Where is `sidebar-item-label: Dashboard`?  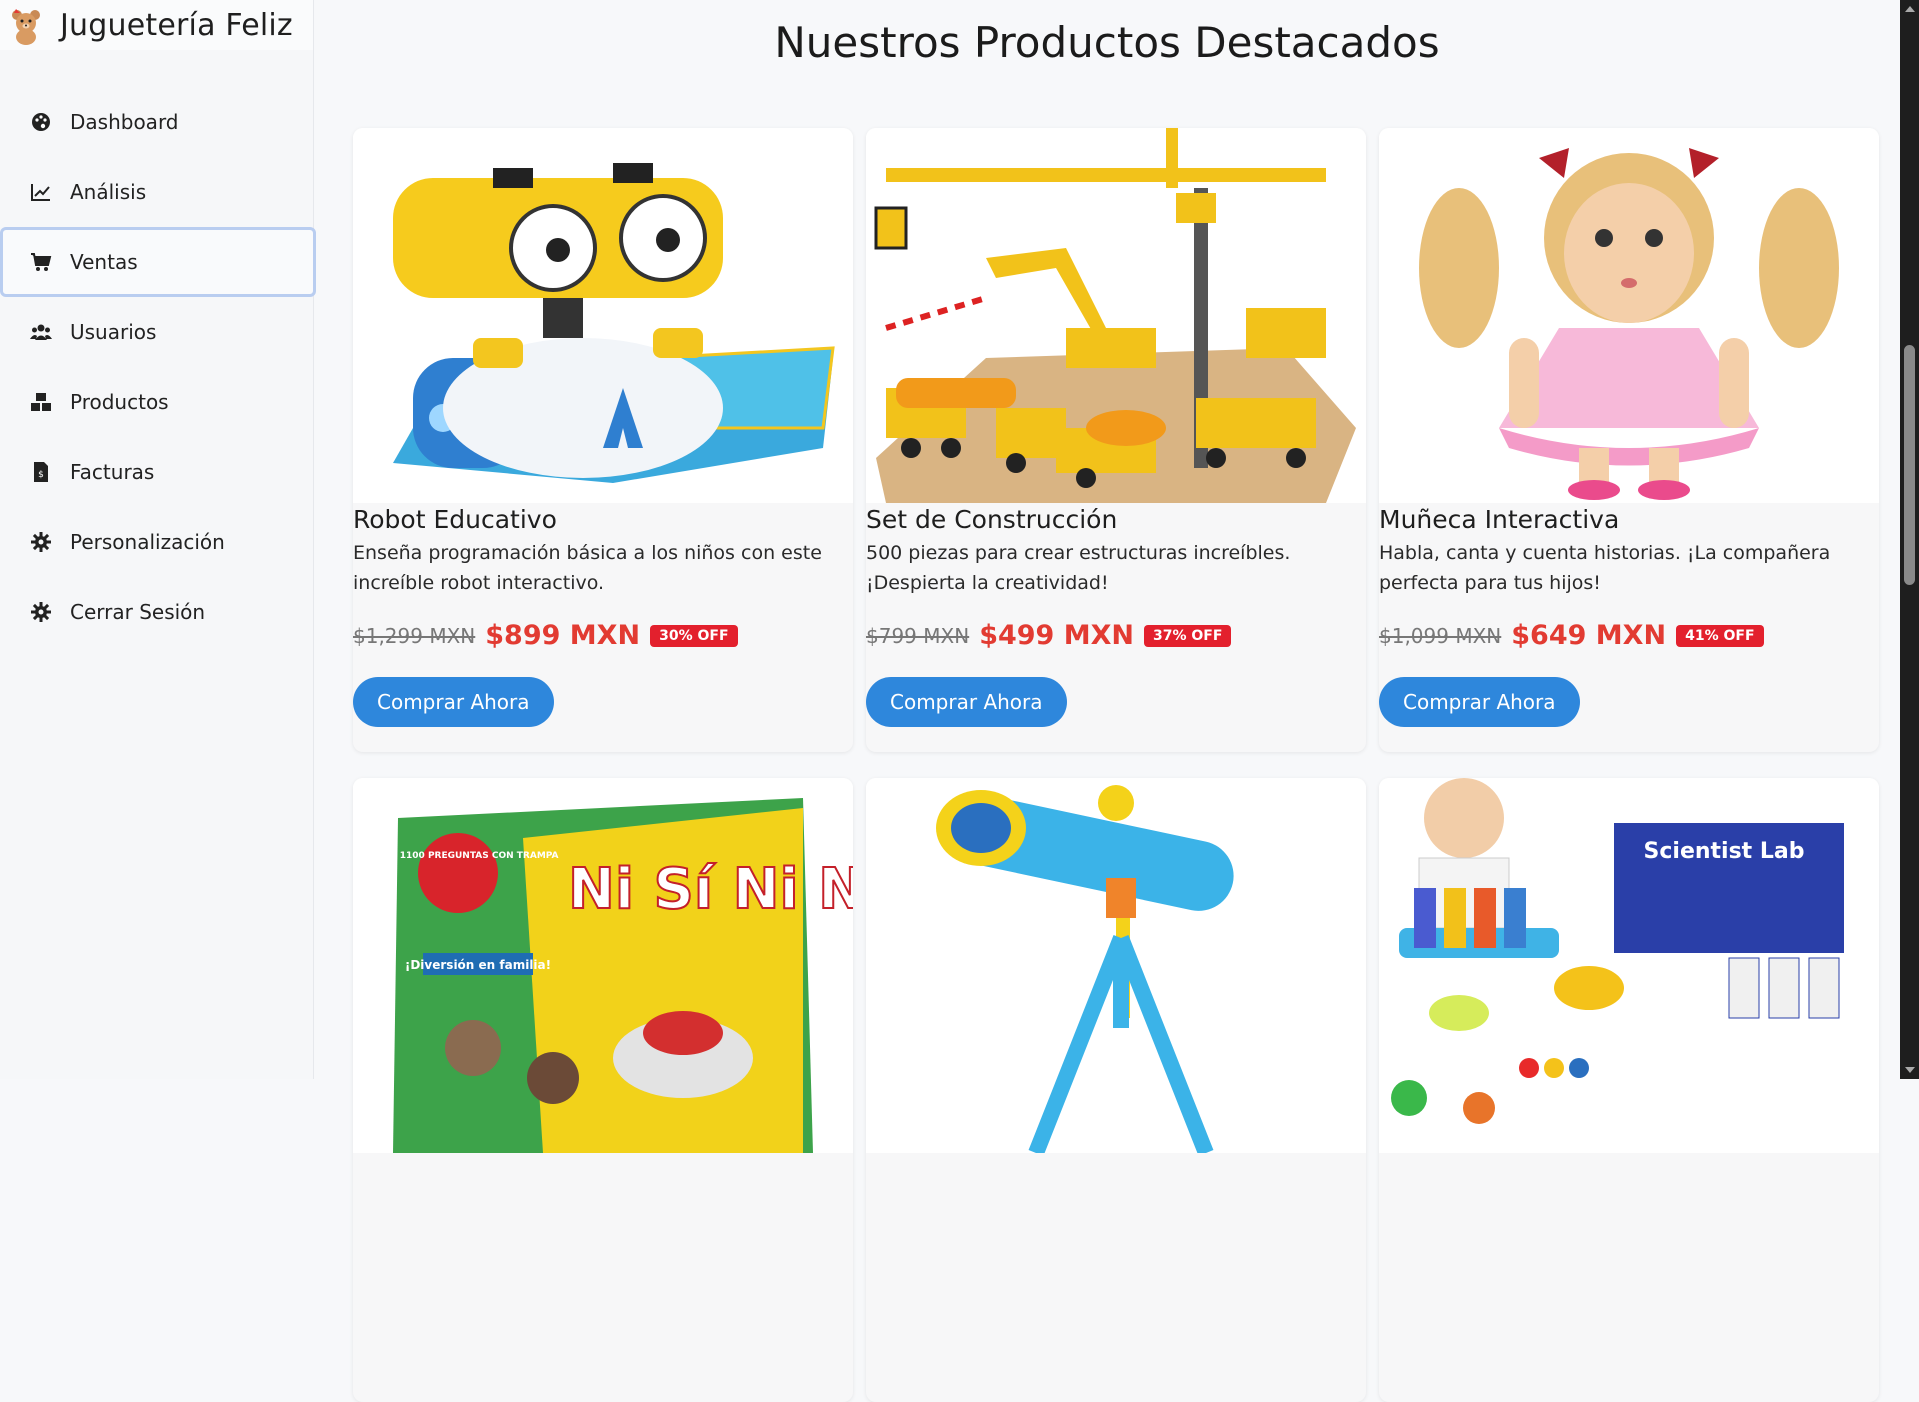
sidebar-item-label: Dashboard is located at coordinates (124, 122).